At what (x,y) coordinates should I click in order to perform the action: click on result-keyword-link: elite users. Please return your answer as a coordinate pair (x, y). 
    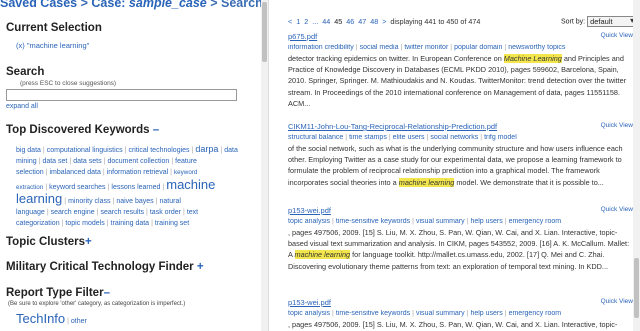
    Looking at the image, I should click on (409, 137).